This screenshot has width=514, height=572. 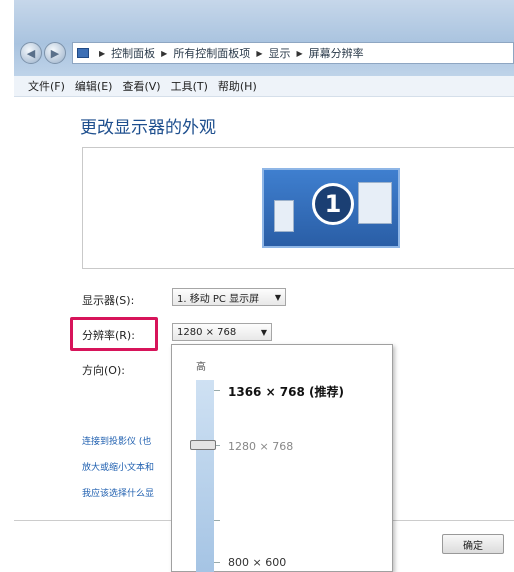 I want to click on resolution-slider-thumb, so click(x=203, y=445).